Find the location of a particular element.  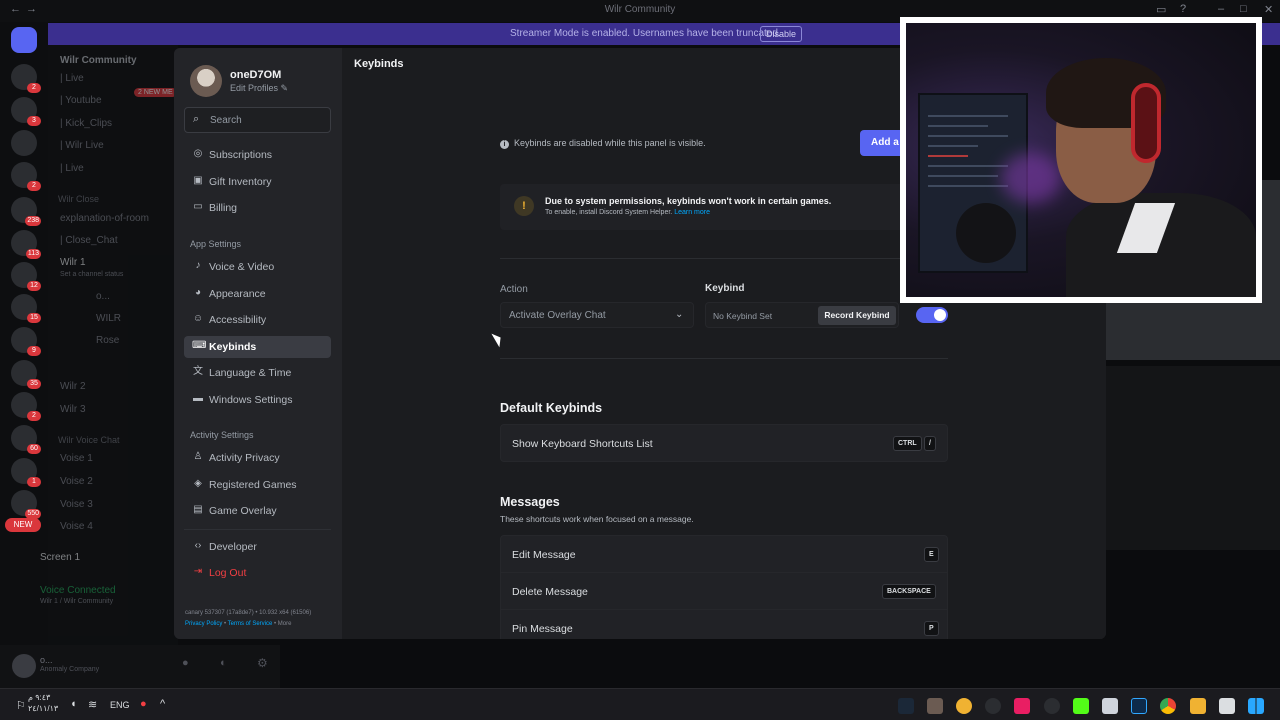

nav-subscriptions: ◎ Subscriptions is located at coordinates (257, 155).